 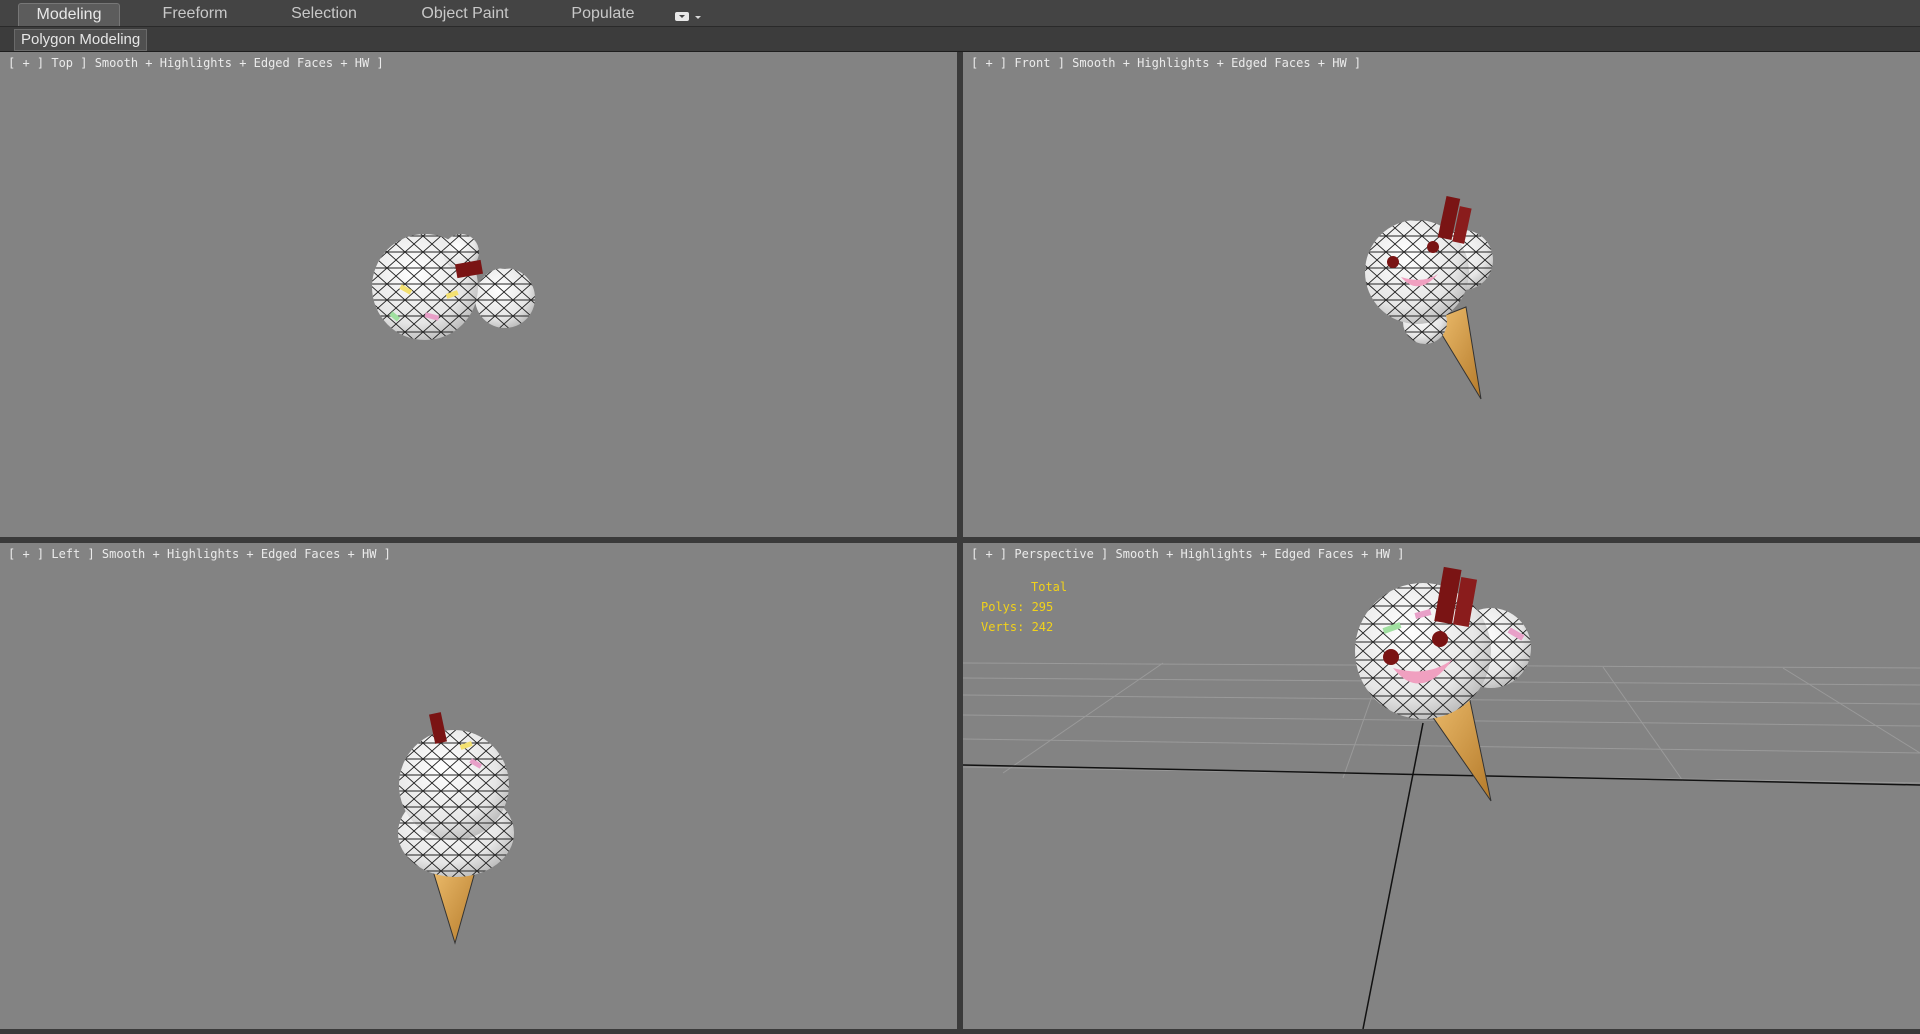 I want to click on grid-y-axis, so click(x=1393, y=875).